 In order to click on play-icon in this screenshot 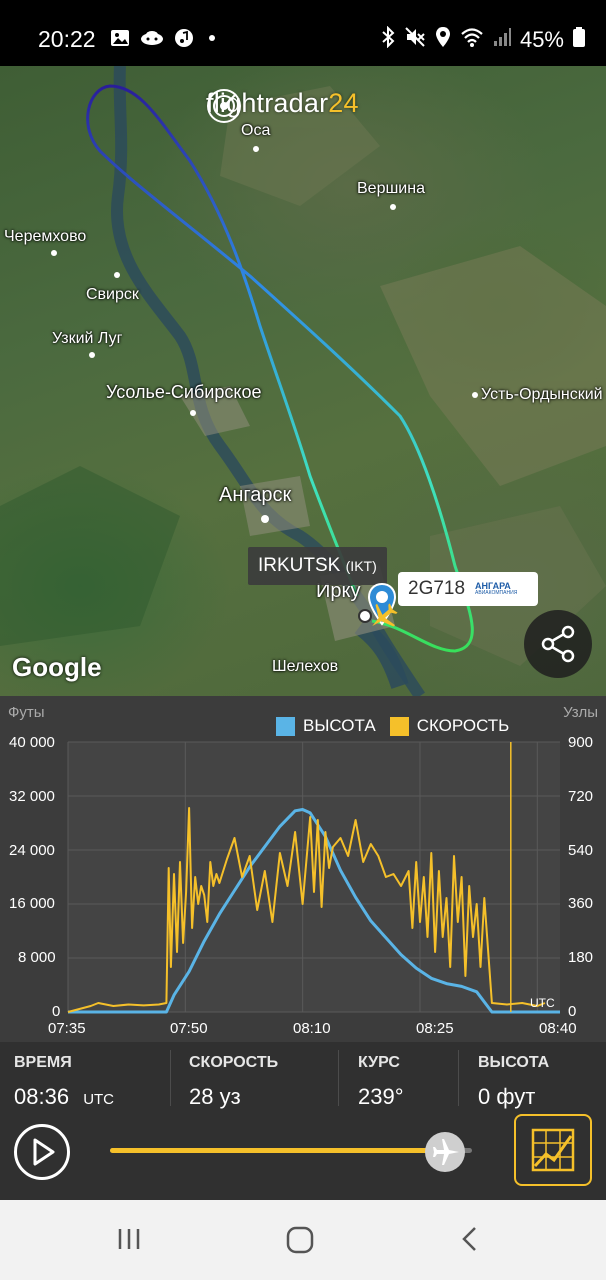, I will do `click(44, 1152)`.